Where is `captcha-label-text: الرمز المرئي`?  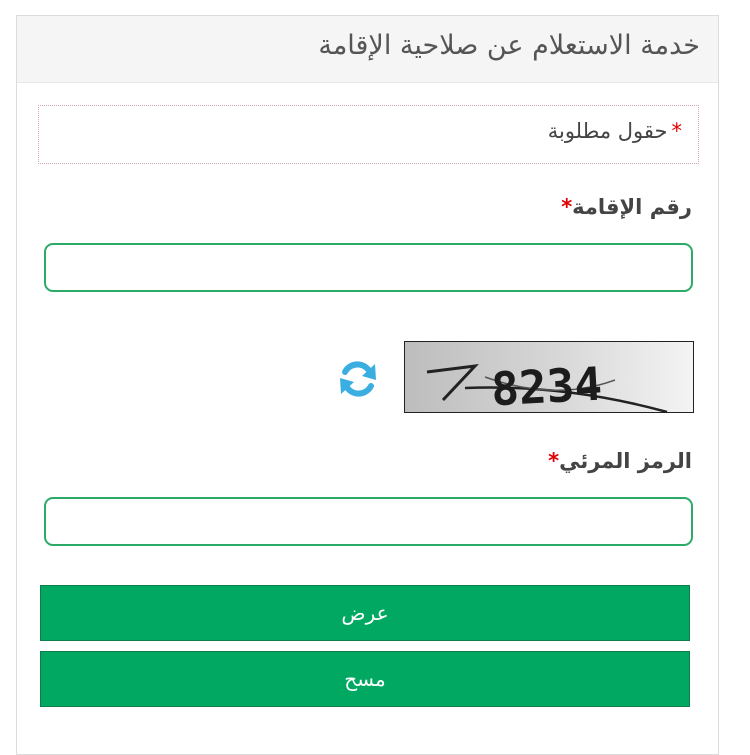 captcha-label-text: الرمز المرئي is located at coordinates (625, 461).